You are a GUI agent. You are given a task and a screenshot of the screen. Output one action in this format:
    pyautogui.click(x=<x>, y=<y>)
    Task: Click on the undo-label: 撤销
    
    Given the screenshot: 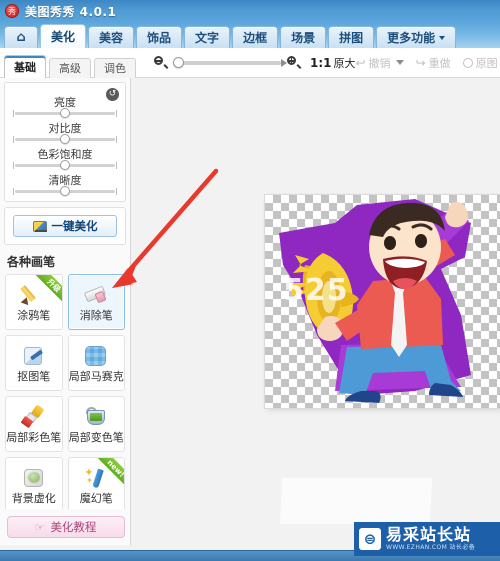 What is the action you would take?
    pyautogui.click(x=379, y=63)
    